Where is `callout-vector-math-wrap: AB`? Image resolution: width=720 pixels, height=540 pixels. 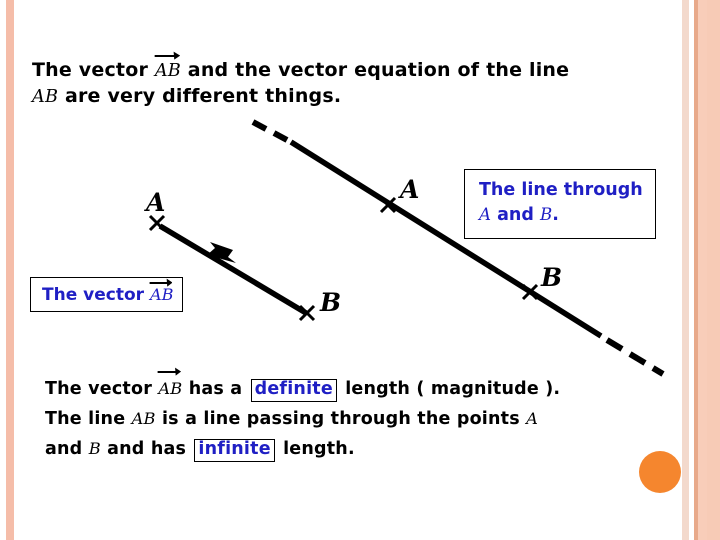 callout-vector-math-wrap: AB is located at coordinates (161, 291).